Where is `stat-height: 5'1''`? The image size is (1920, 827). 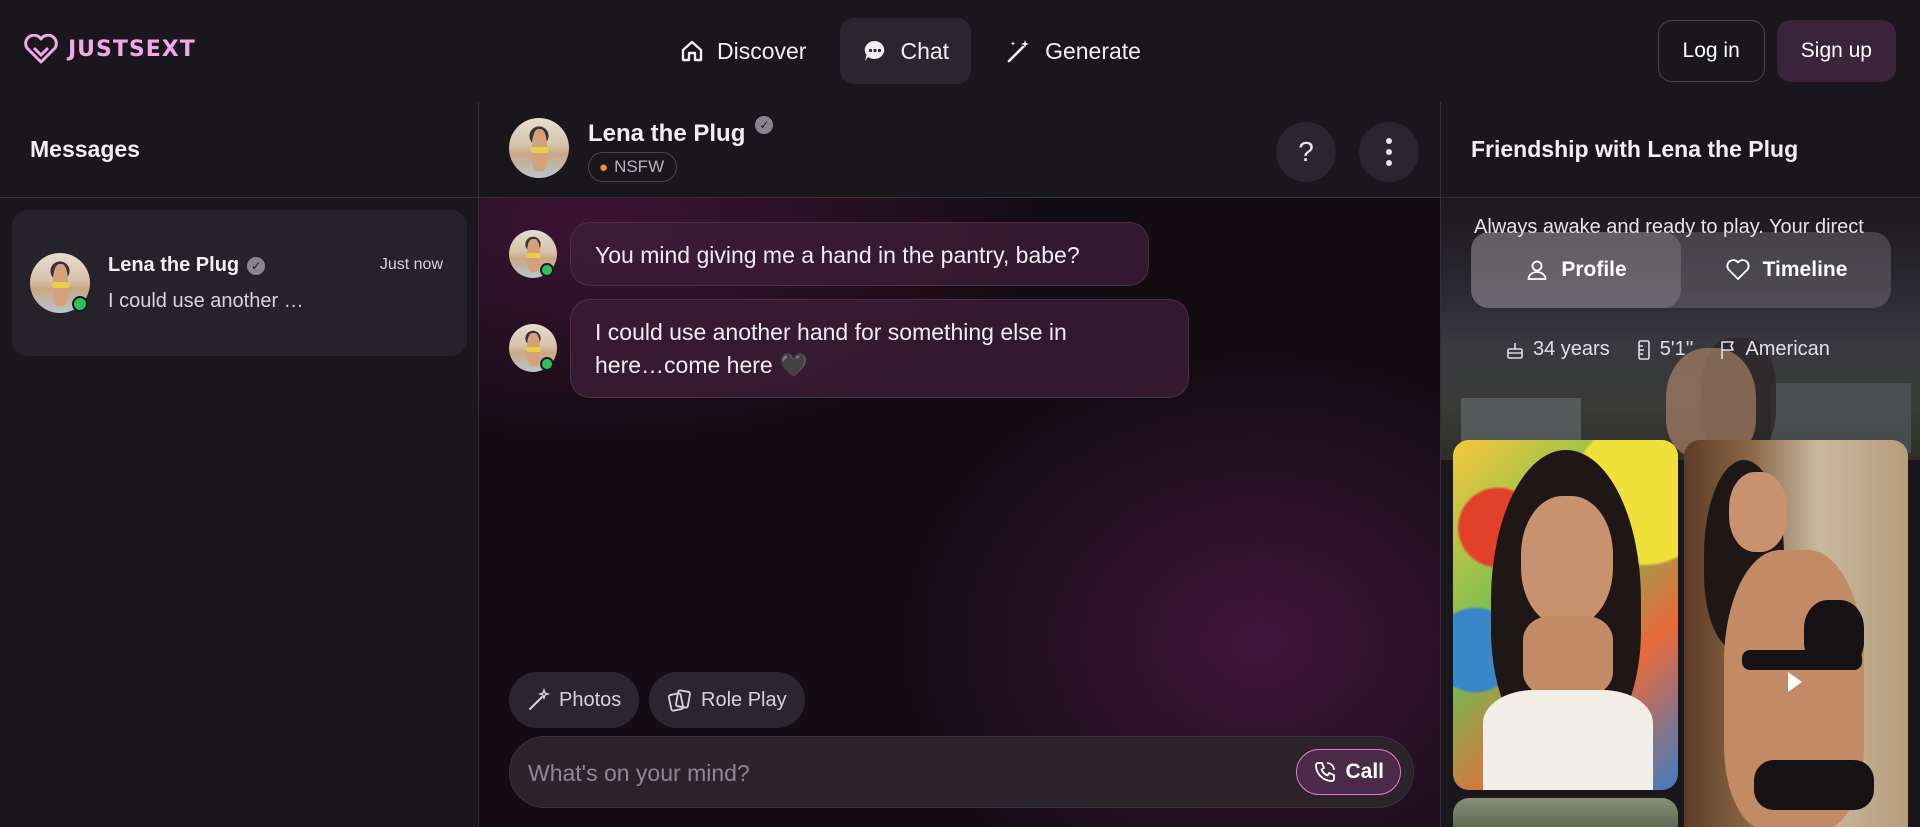
stat-height: 5'1'' is located at coordinates (1664, 349).